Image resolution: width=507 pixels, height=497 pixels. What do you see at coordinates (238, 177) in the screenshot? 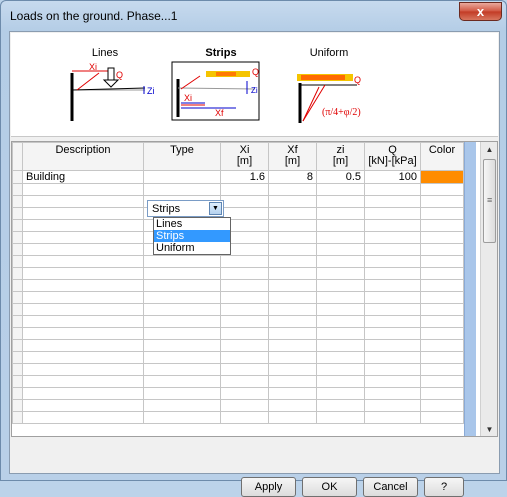
I see `table-row: Building 1.6 8 0.5 100` at bounding box center [238, 177].